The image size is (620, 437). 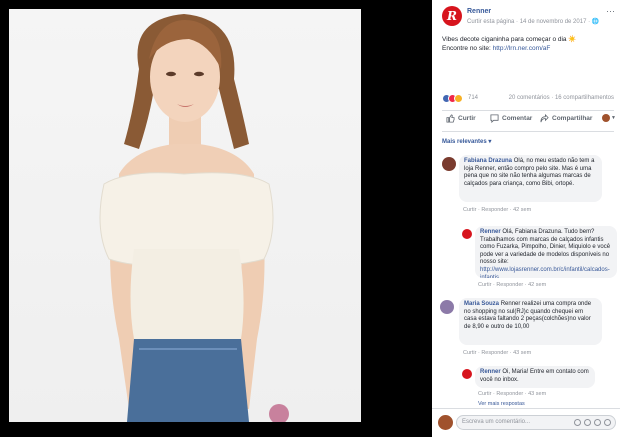 I want to click on post-link: http://lrn.ner.com/aF, so click(x=522, y=48).